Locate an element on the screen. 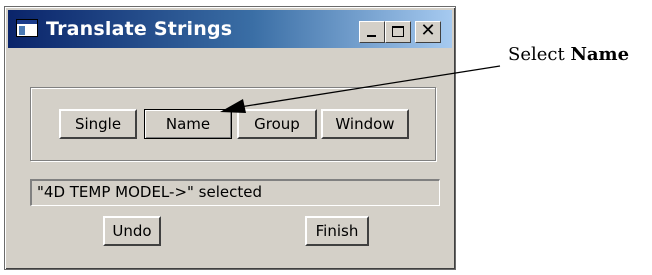 Image resolution: width=652 pixels, height=275 pixels. annotation-label: Select Name is located at coordinates (568, 54).